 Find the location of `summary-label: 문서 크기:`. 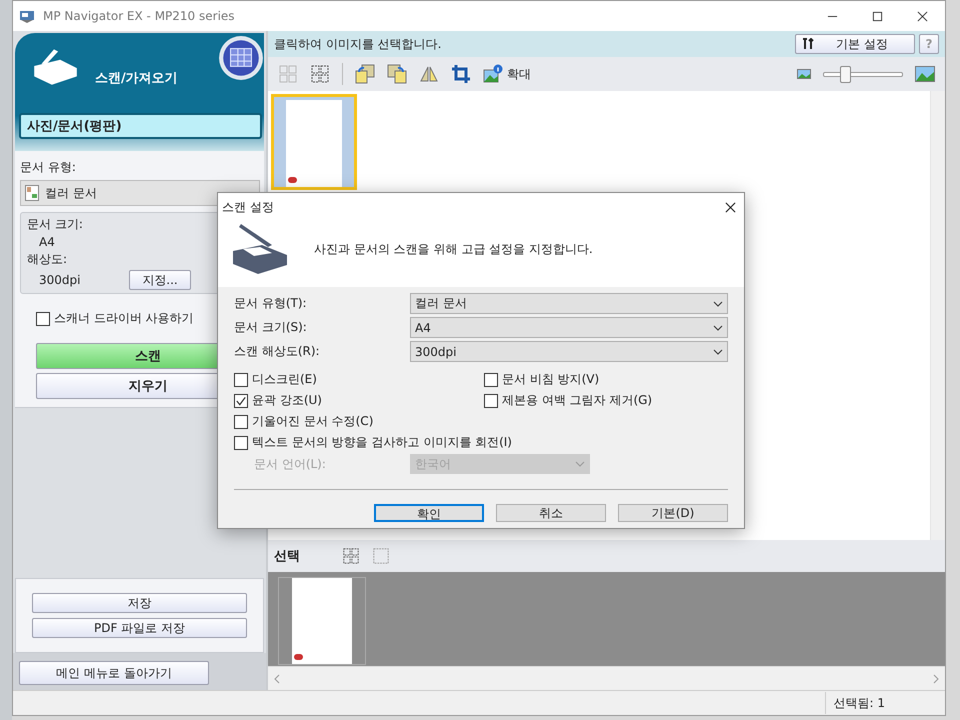

summary-label: 문서 크기: is located at coordinates (55, 224).